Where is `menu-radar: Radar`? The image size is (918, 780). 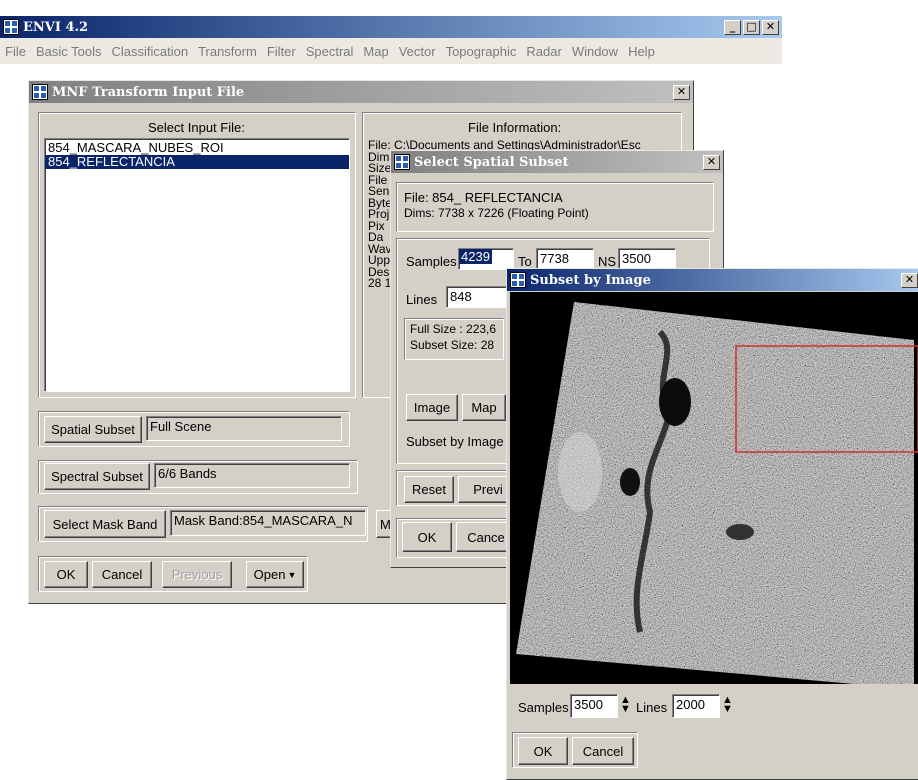 menu-radar: Radar is located at coordinates (543, 51).